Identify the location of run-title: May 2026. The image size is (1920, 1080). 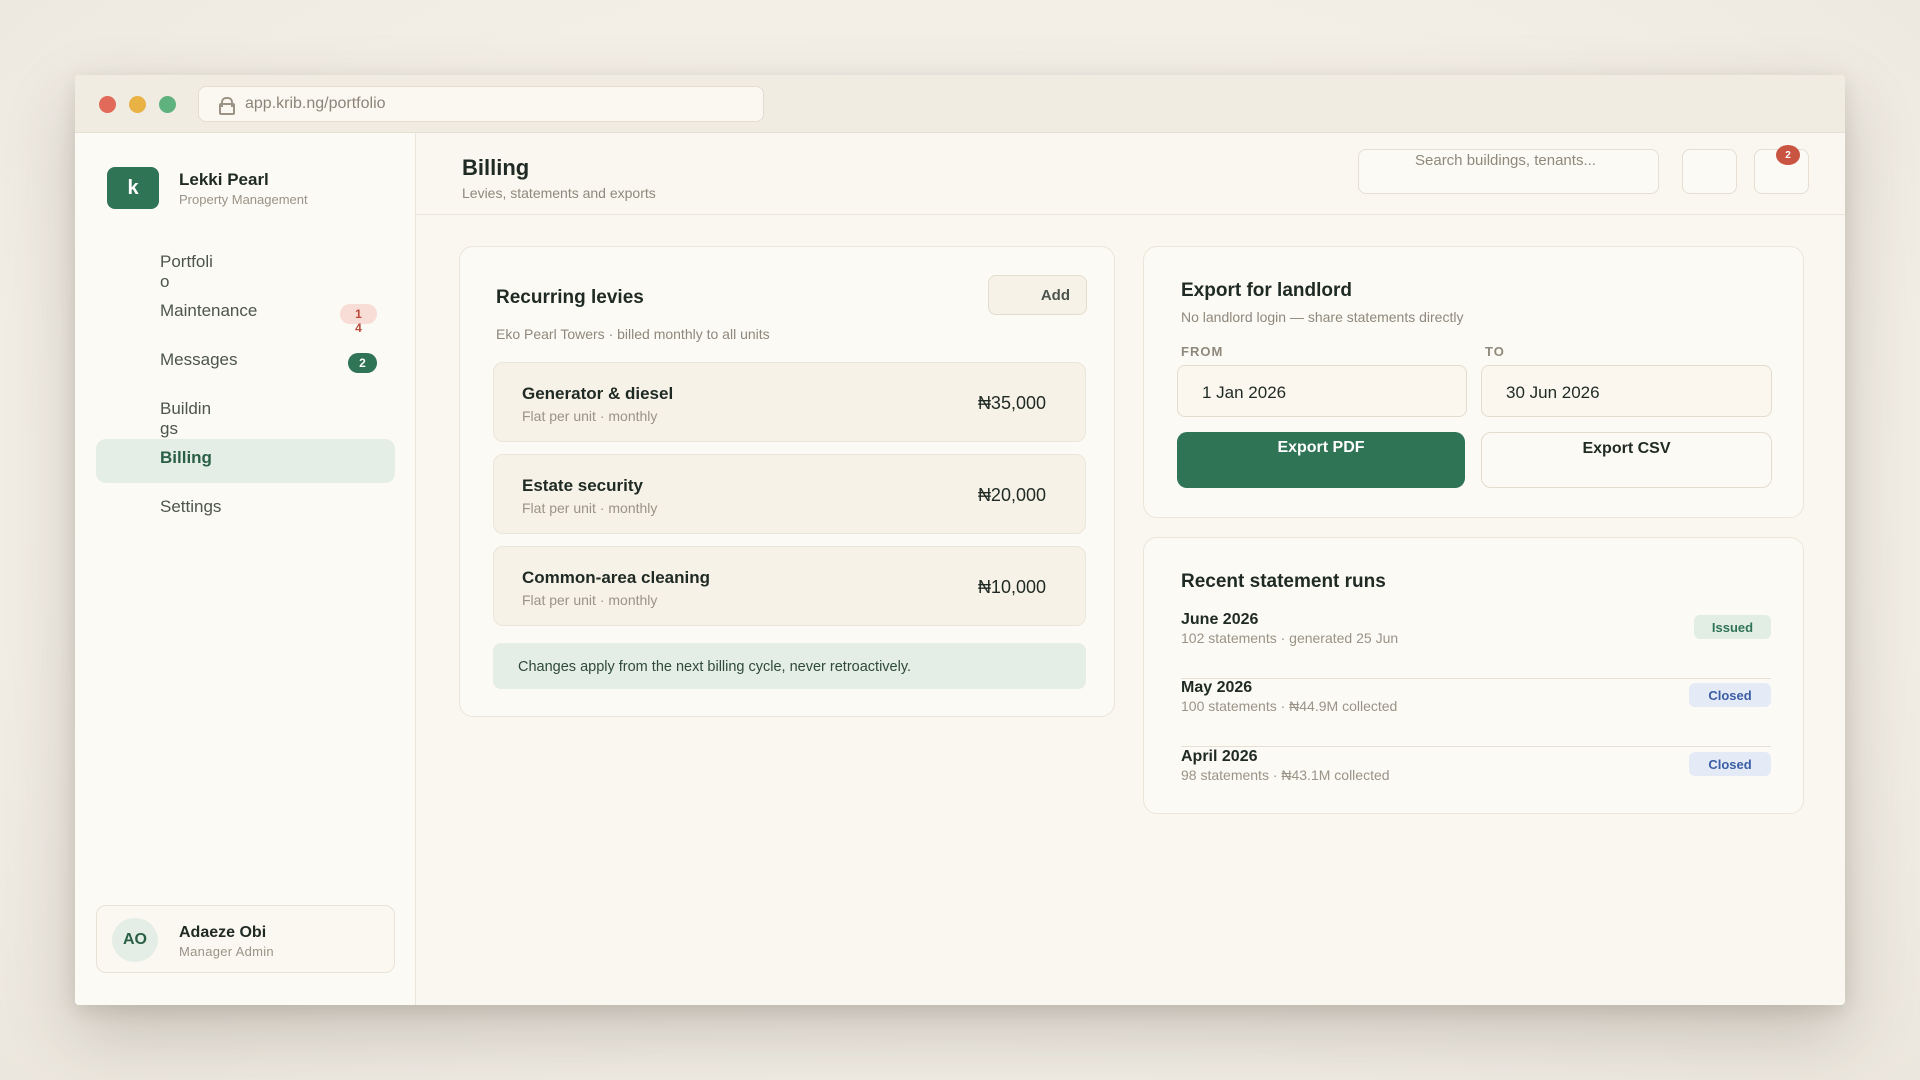
(1217, 687).